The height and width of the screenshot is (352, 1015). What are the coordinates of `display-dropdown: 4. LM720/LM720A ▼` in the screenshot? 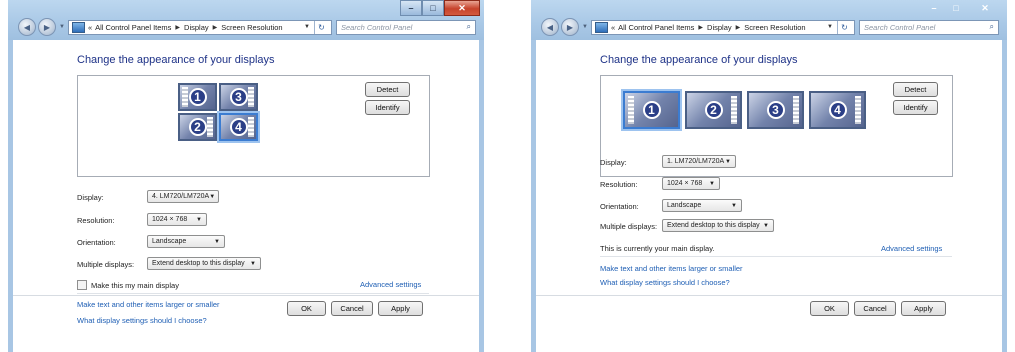 It's located at (183, 196).